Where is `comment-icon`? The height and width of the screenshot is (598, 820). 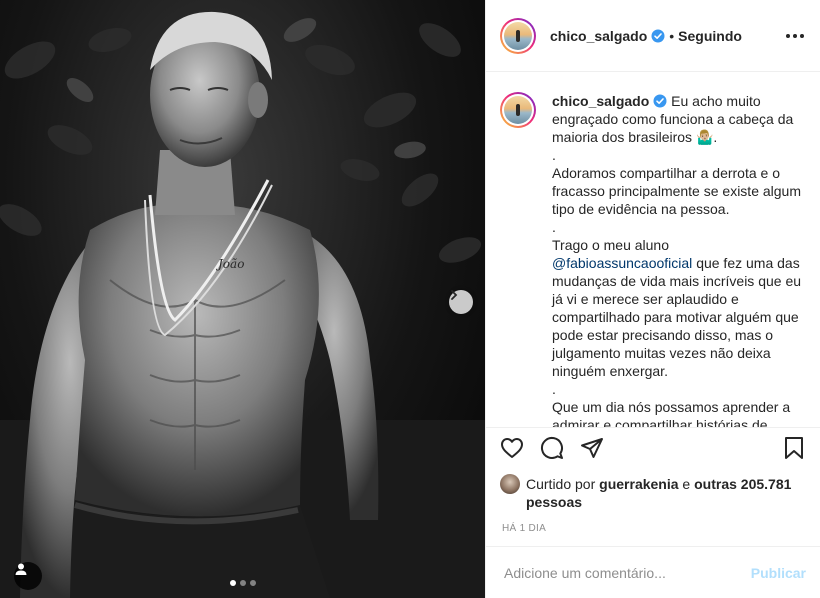 comment-icon is located at coordinates (552, 450).